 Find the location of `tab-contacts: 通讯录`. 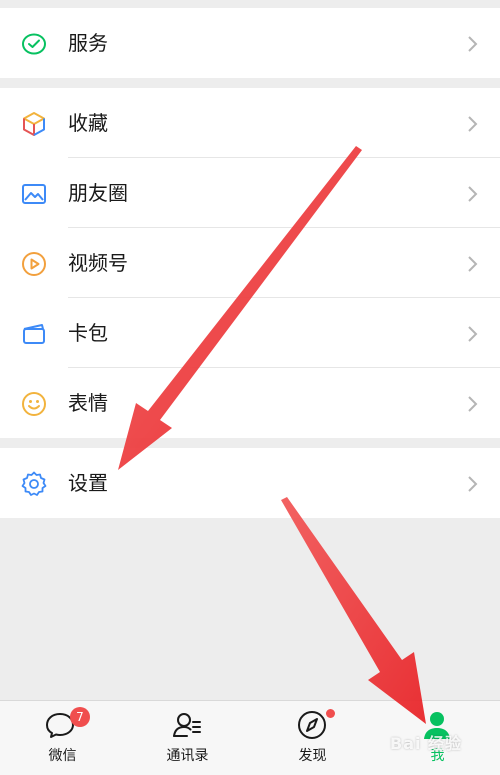

tab-contacts: 通讯录 is located at coordinates (187, 738).